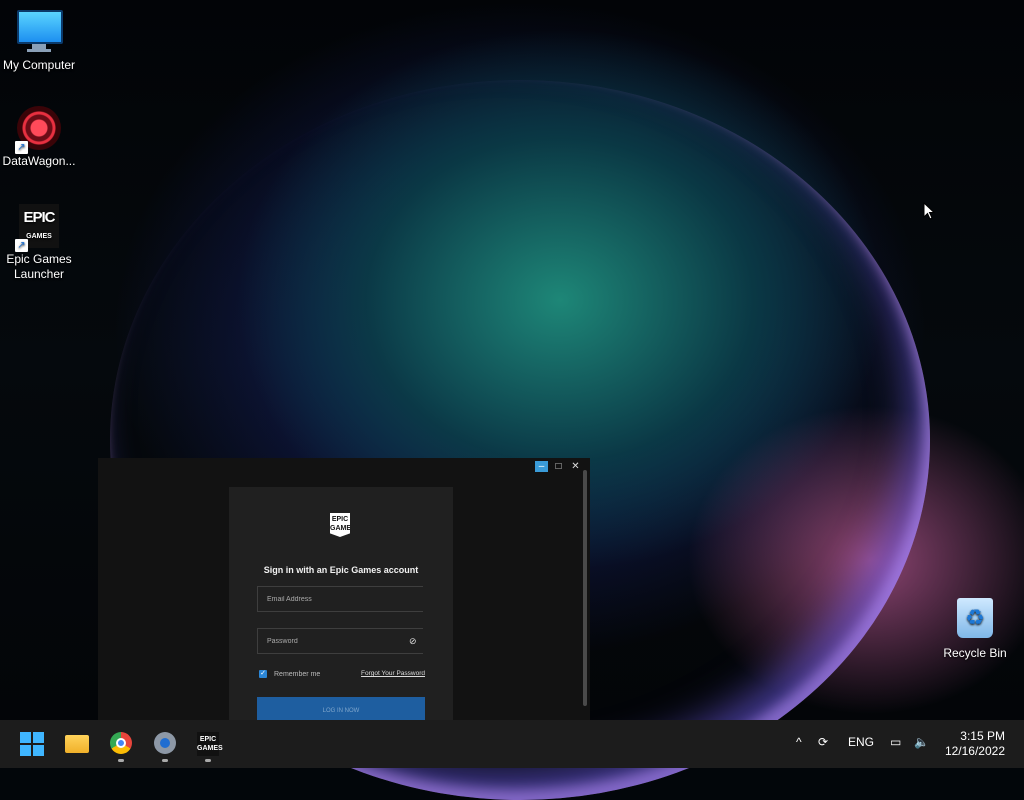 This screenshot has width=1024, height=800. I want to click on clock: 3:15 PM 12/16/2022, so click(975, 744).